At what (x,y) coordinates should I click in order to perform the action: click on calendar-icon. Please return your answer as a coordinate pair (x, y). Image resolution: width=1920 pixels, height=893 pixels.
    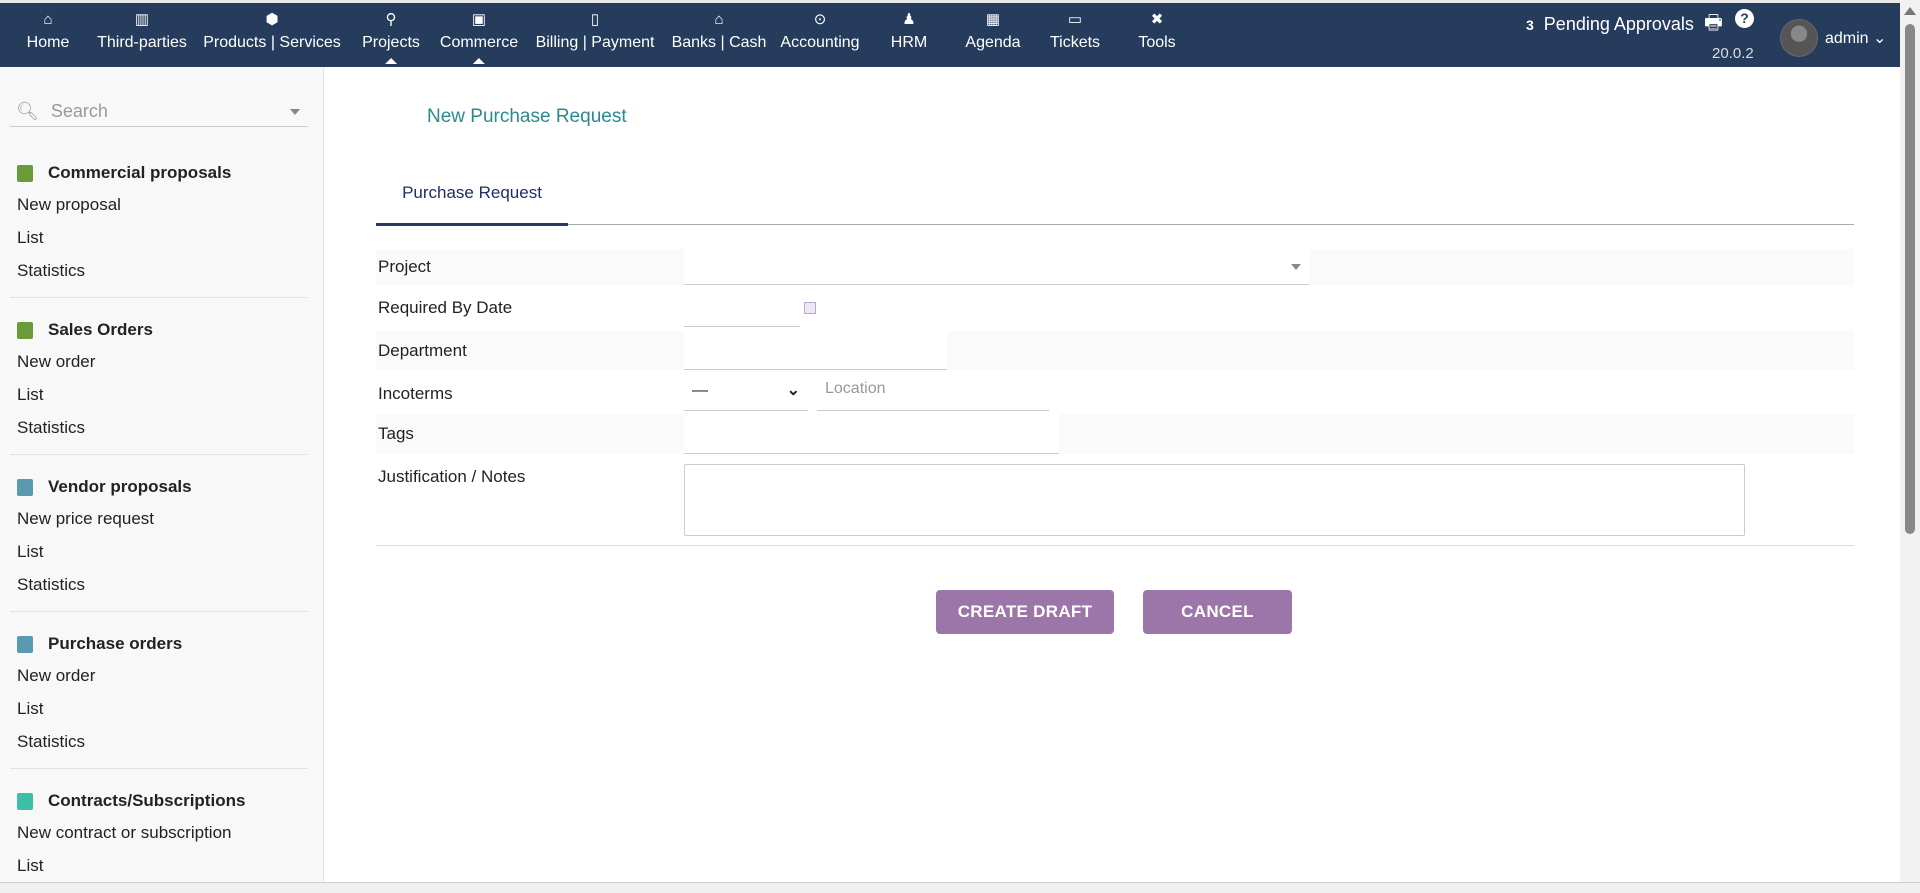
    Looking at the image, I should click on (810, 308).